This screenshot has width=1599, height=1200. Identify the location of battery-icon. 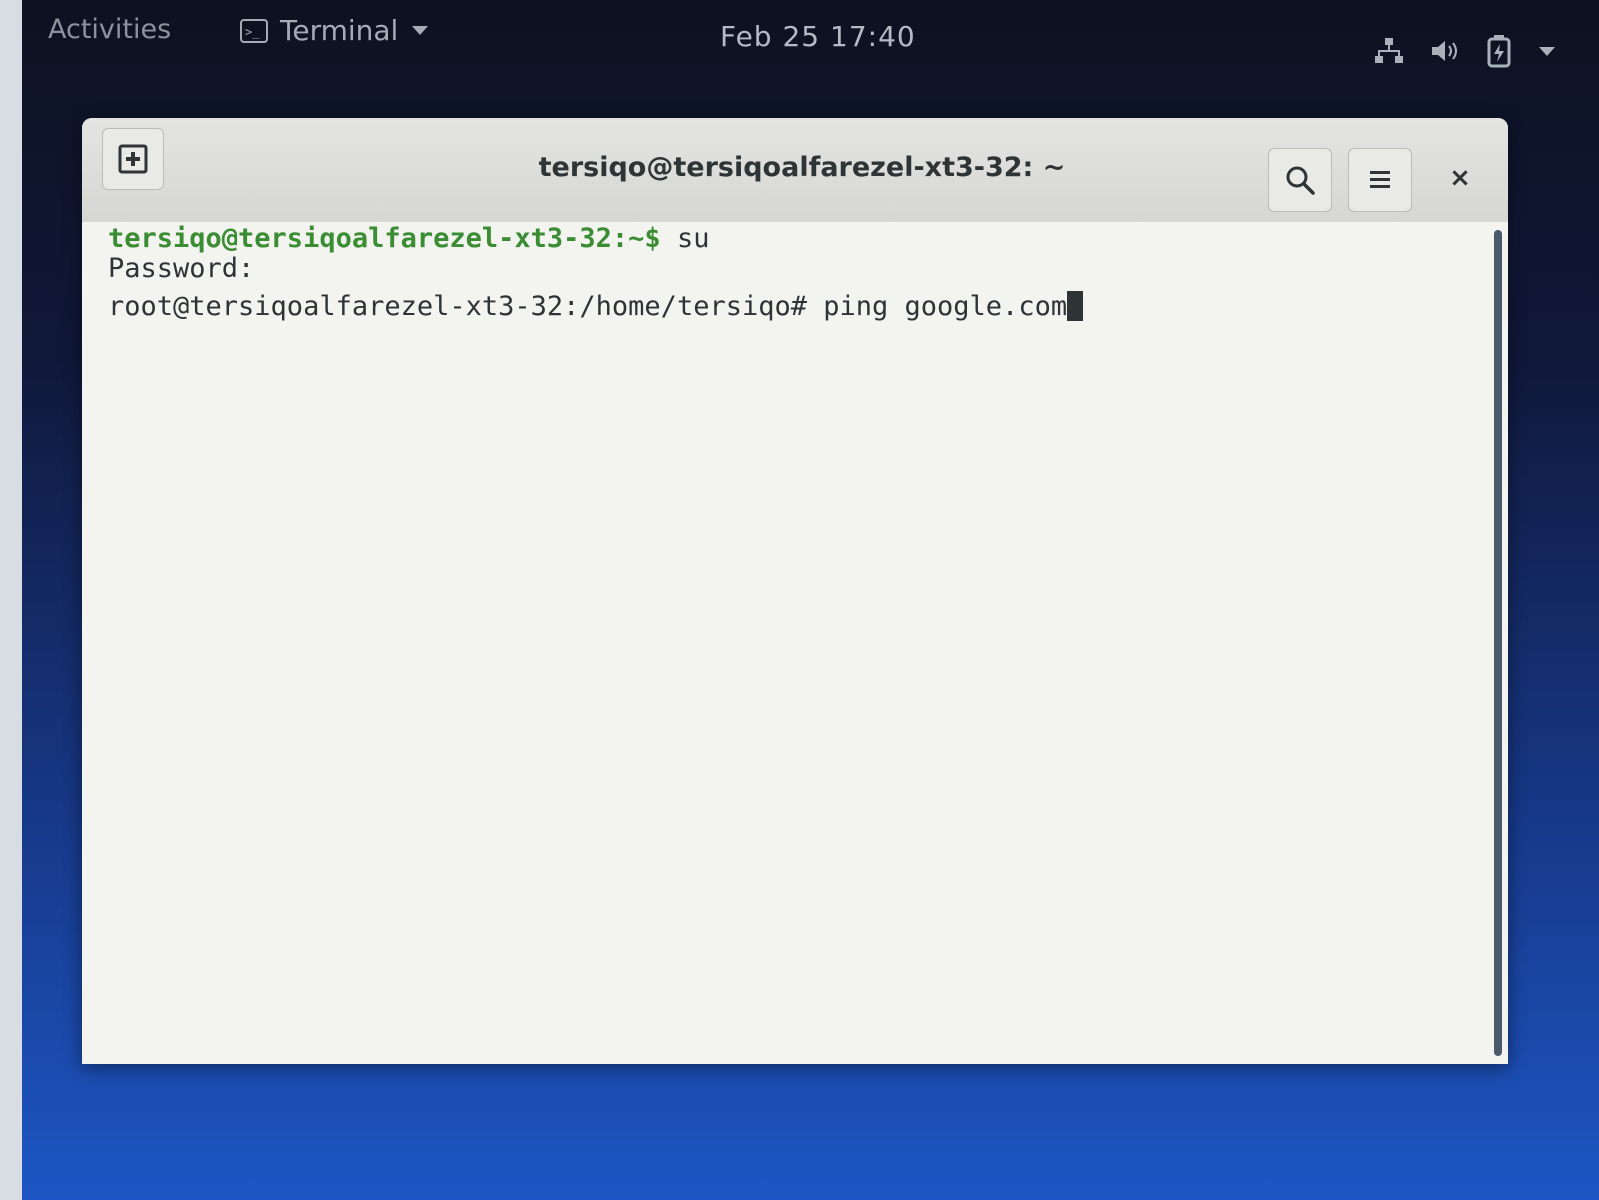
(1499, 51).